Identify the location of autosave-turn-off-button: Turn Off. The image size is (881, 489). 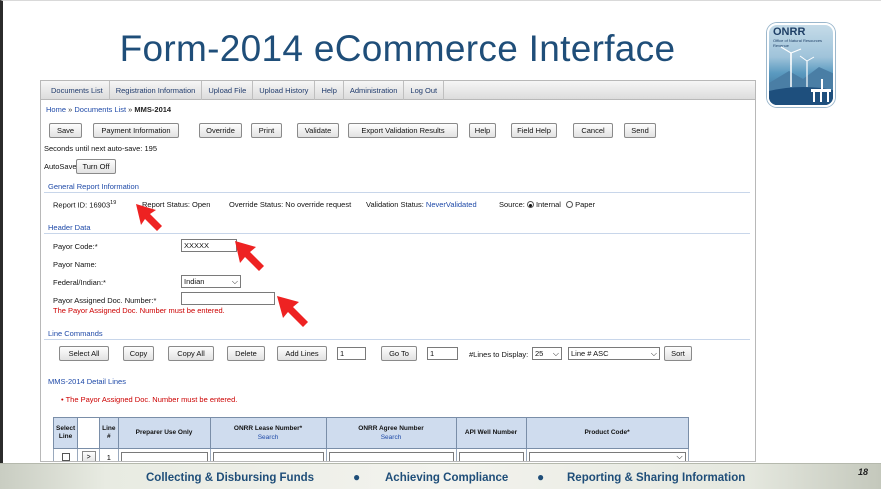
(96, 166).